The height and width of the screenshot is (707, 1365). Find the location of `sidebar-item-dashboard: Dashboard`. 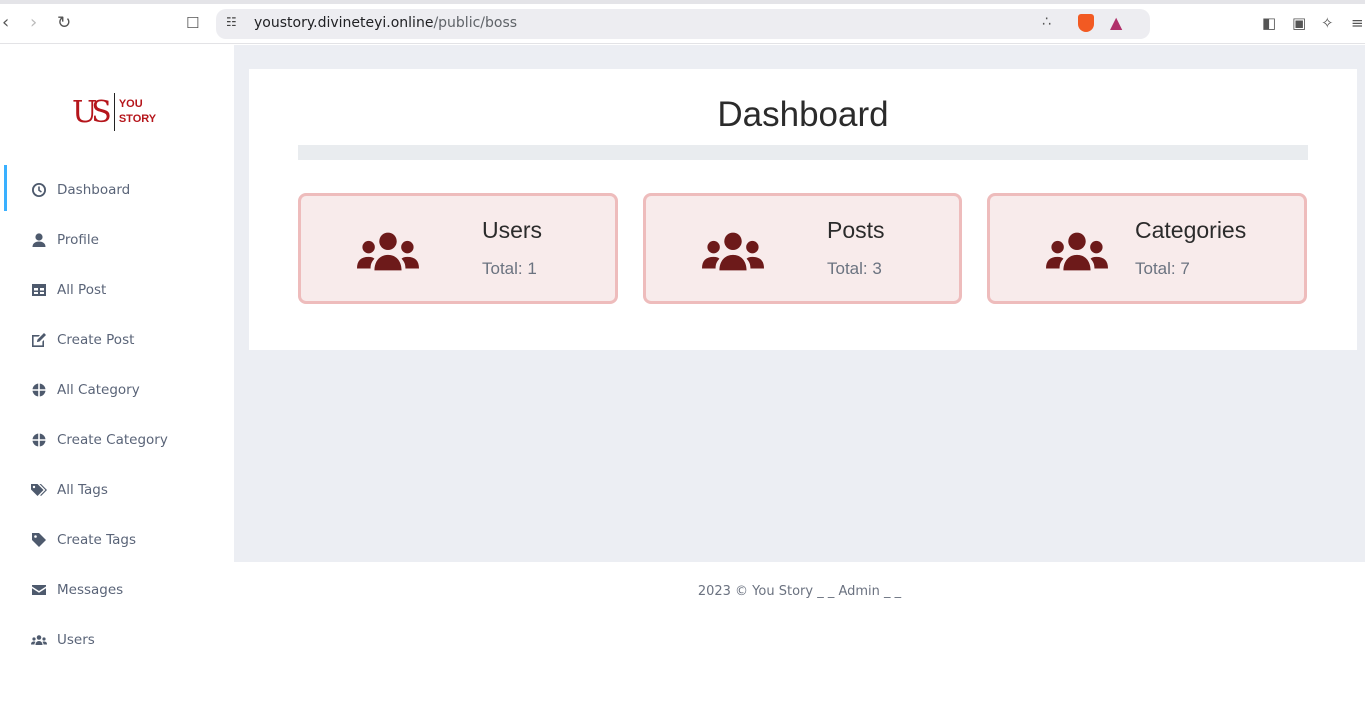

sidebar-item-dashboard: Dashboard is located at coordinates (117, 190).